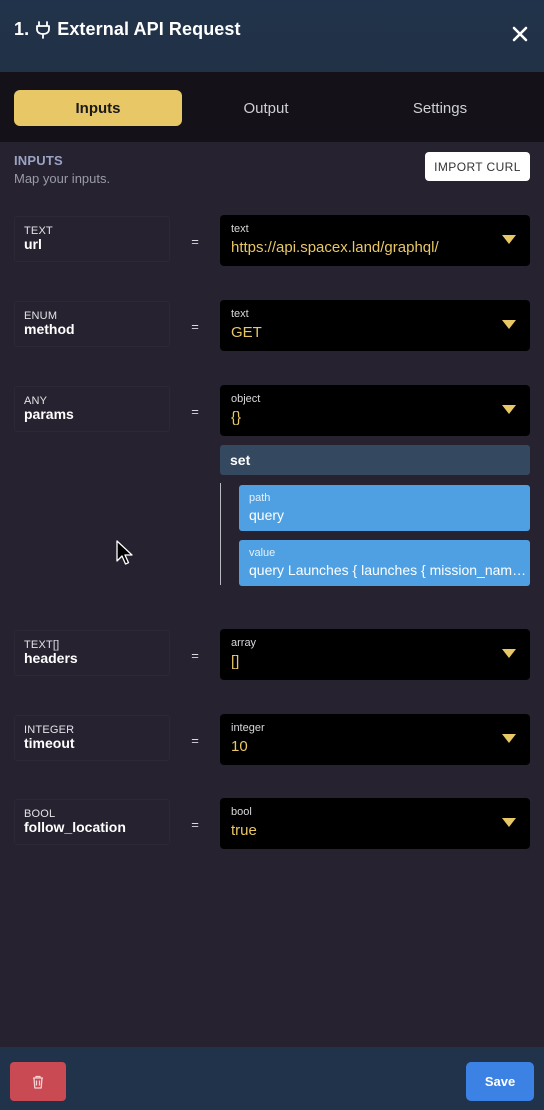 The width and height of the screenshot is (544, 1110). I want to click on close-icon, so click(520, 34).